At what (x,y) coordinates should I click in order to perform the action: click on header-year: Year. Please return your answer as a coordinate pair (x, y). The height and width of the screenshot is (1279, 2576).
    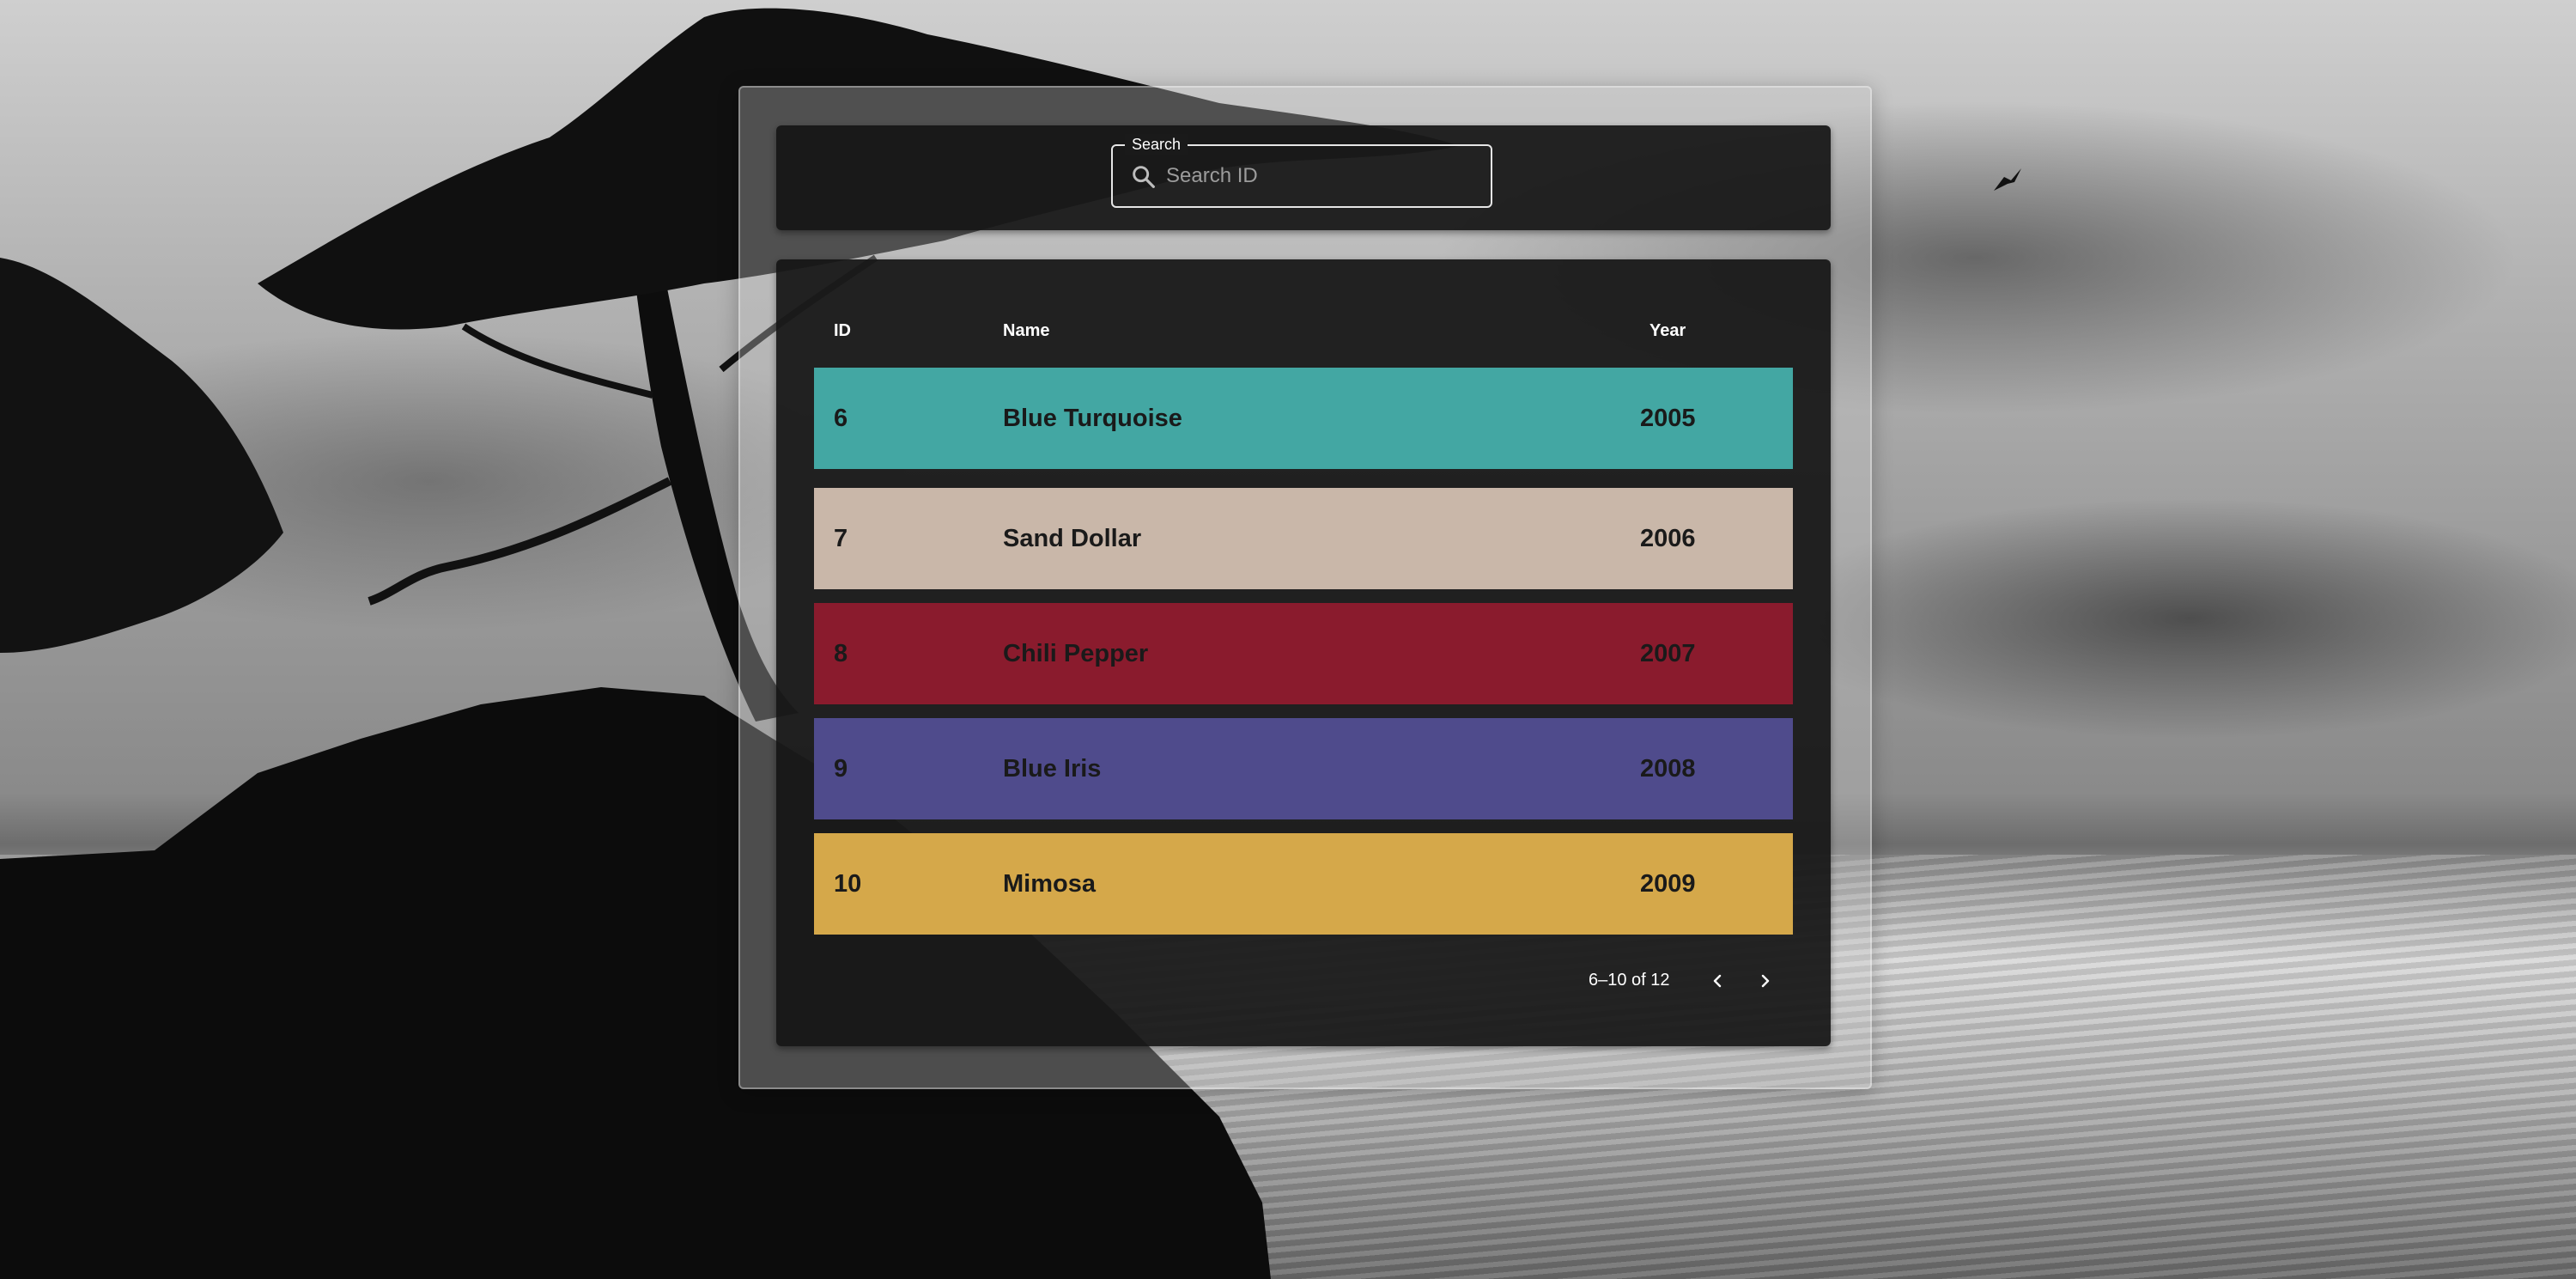
    Looking at the image, I should click on (1667, 330).